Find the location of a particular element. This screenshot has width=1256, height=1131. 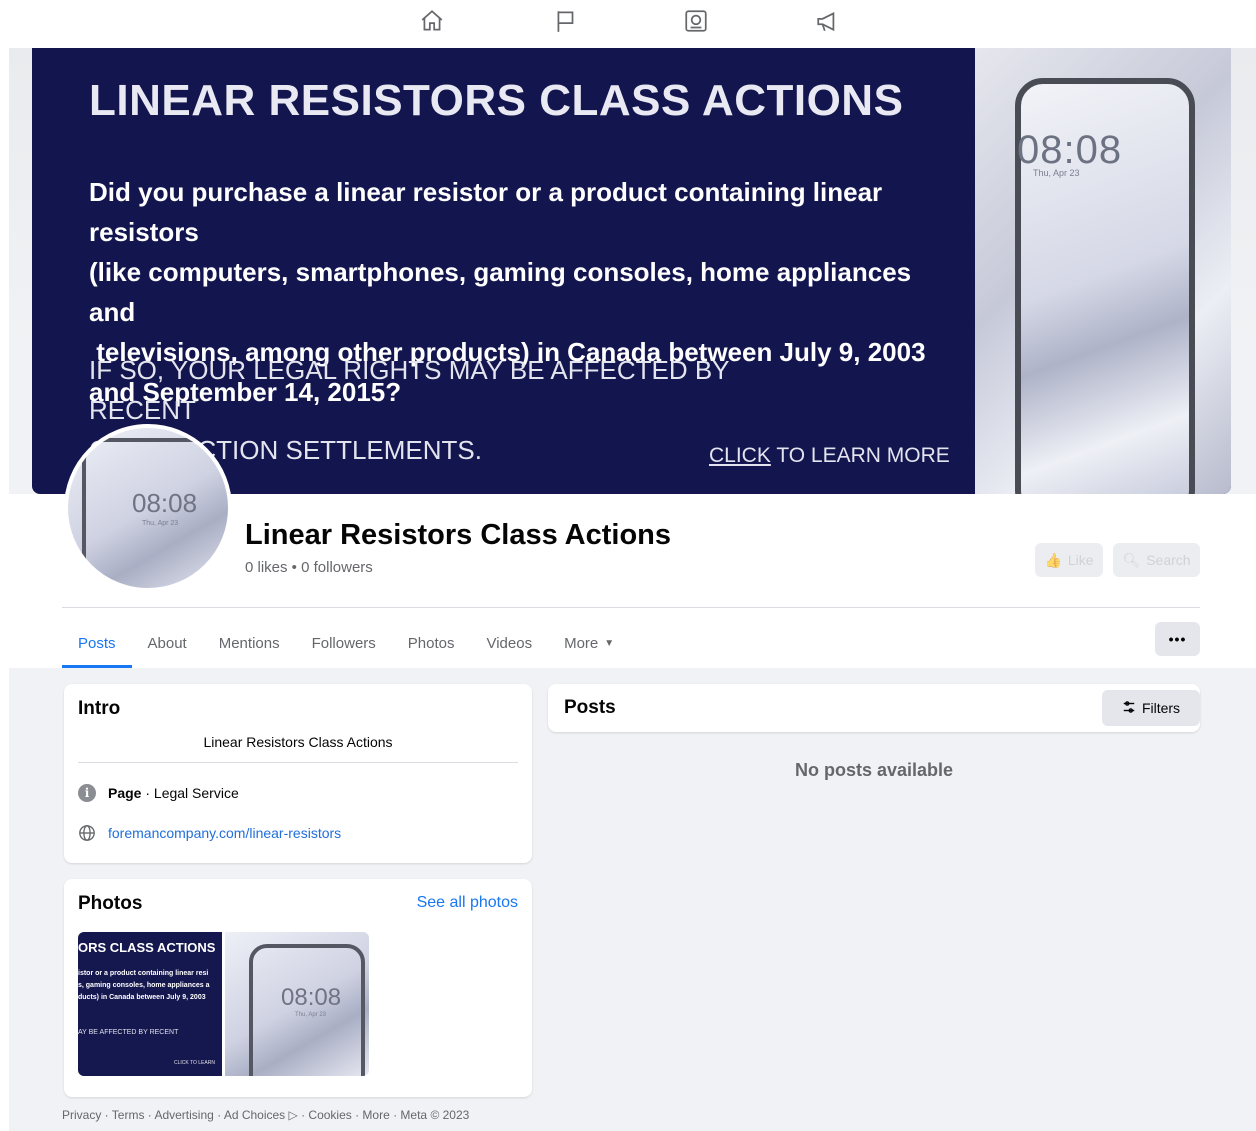

avatar: 08:08 Thu, Apr 23 is located at coordinates (148, 508).